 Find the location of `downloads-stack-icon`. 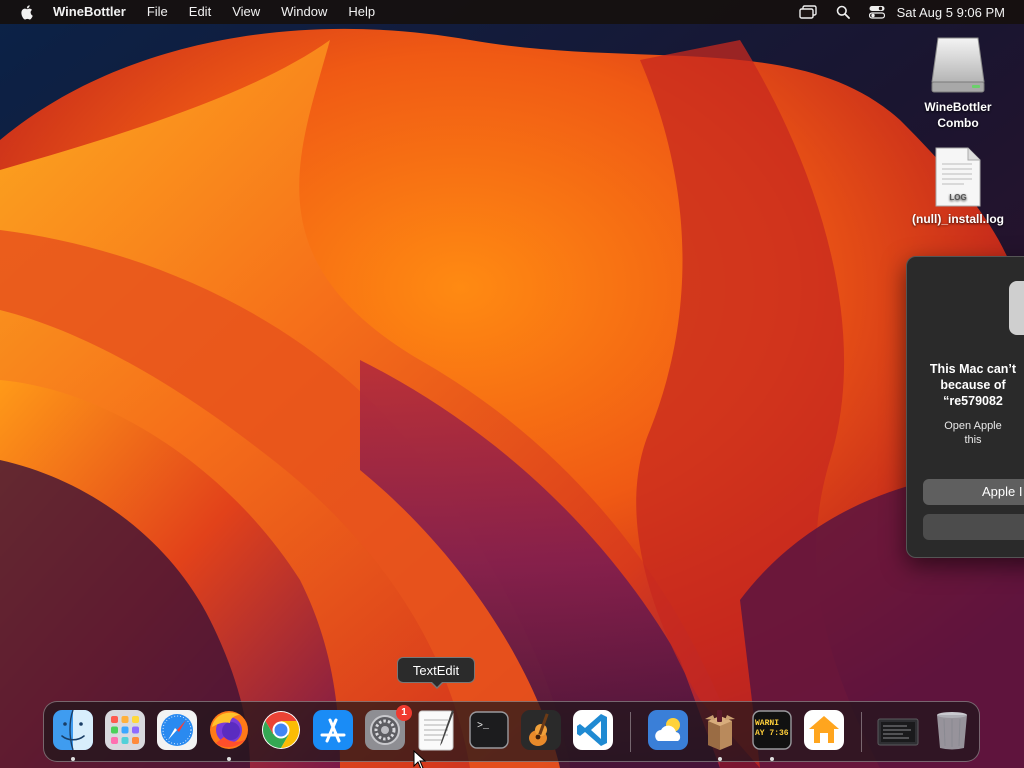

downloads-stack-icon is located at coordinates (898, 730).